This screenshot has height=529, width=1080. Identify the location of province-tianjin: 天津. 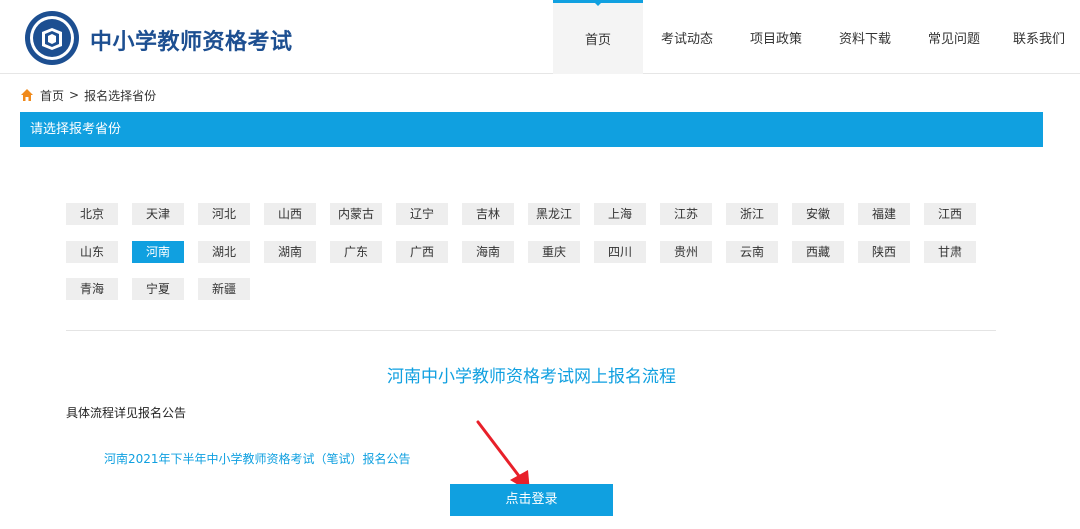
(158, 214).